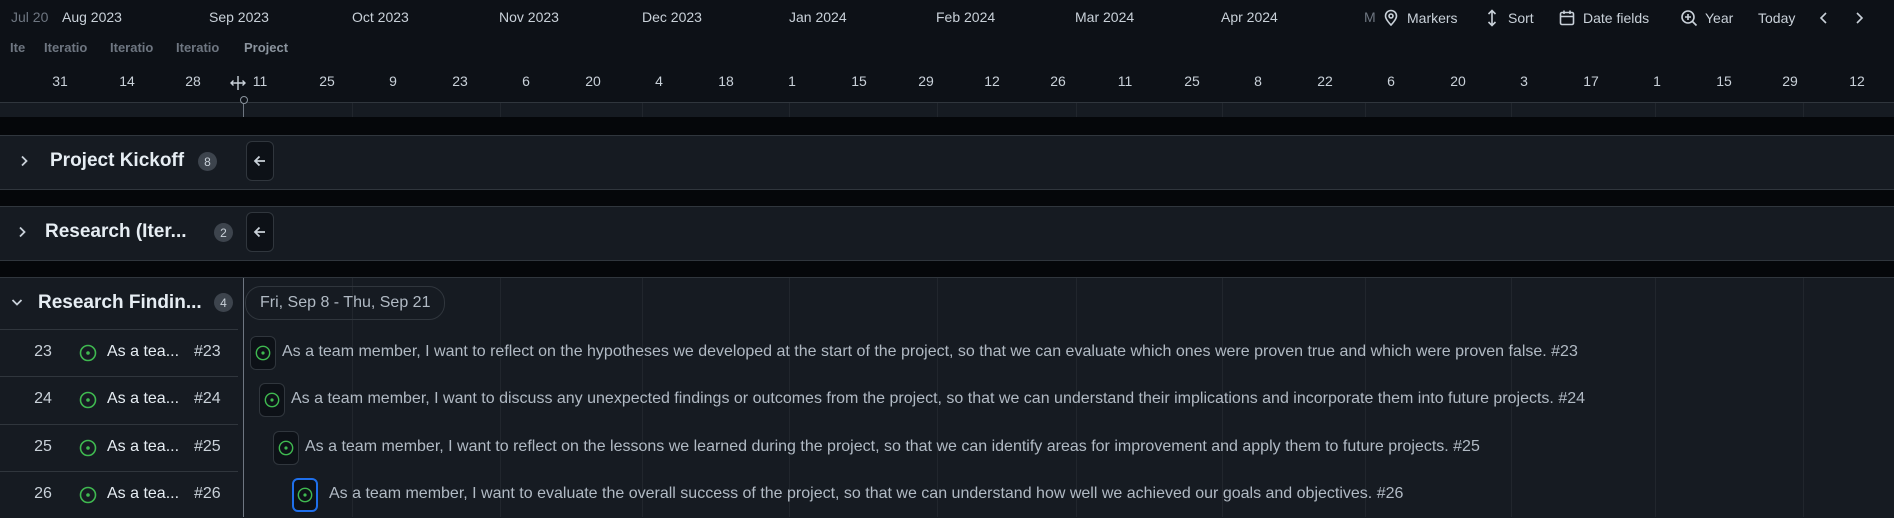  I want to click on zoom-label: Year, so click(1719, 18).